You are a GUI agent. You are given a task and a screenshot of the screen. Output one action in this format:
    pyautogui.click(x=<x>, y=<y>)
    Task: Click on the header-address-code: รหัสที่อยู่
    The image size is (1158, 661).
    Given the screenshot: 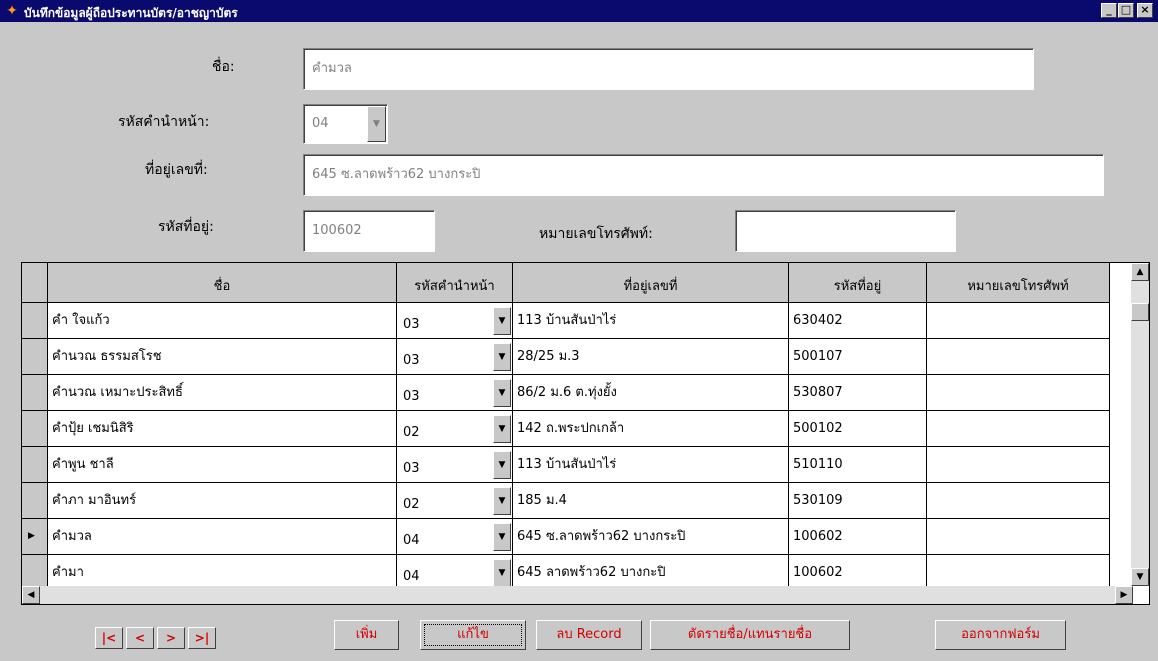 What is the action you would take?
    pyautogui.click(x=858, y=283)
    